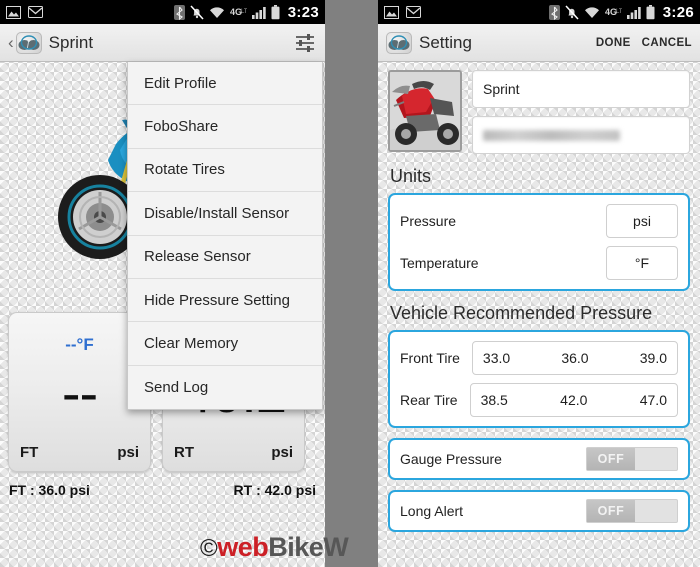  What do you see at coordinates (539, 263) in the screenshot?
I see `units-row-temperature: Temperature °F` at bounding box center [539, 263].